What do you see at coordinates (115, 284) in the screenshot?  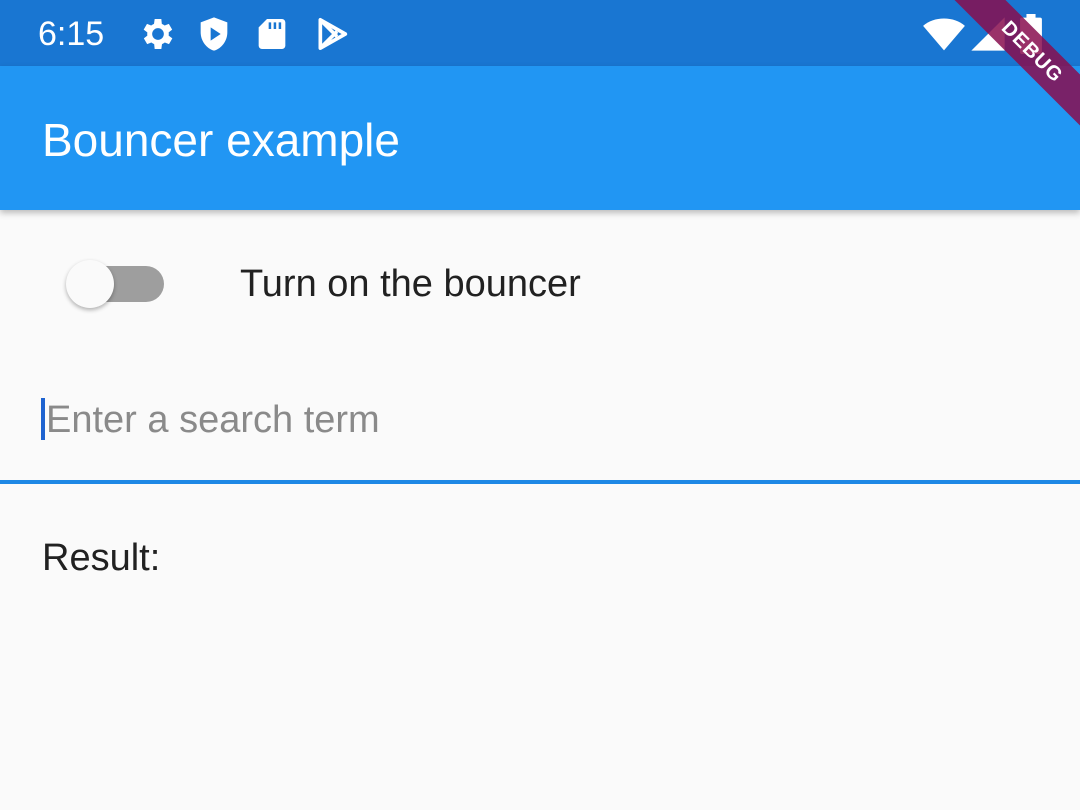 I see `bouncer-switch` at bounding box center [115, 284].